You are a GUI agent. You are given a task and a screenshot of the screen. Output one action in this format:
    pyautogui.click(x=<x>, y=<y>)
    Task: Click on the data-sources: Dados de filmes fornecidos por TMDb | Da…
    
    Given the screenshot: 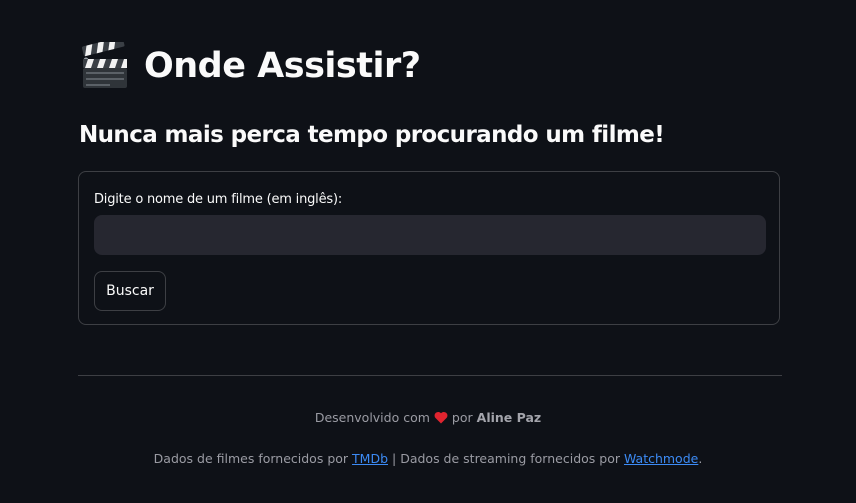 What is the action you would take?
    pyautogui.click(x=428, y=458)
    